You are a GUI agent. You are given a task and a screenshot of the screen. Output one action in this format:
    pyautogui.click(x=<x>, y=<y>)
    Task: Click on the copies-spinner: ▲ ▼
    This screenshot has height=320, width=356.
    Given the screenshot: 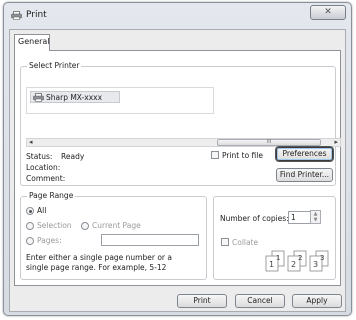 What is the action you would take?
    pyautogui.click(x=315, y=217)
    